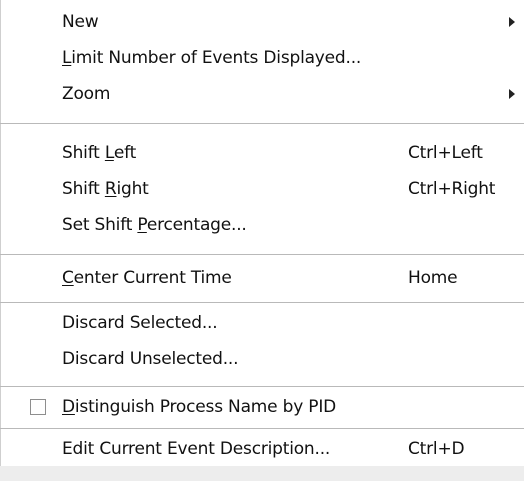 The image size is (524, 481). I want to click on menu-item-label: Distinguish Process Name by PID, so click(199, 407).